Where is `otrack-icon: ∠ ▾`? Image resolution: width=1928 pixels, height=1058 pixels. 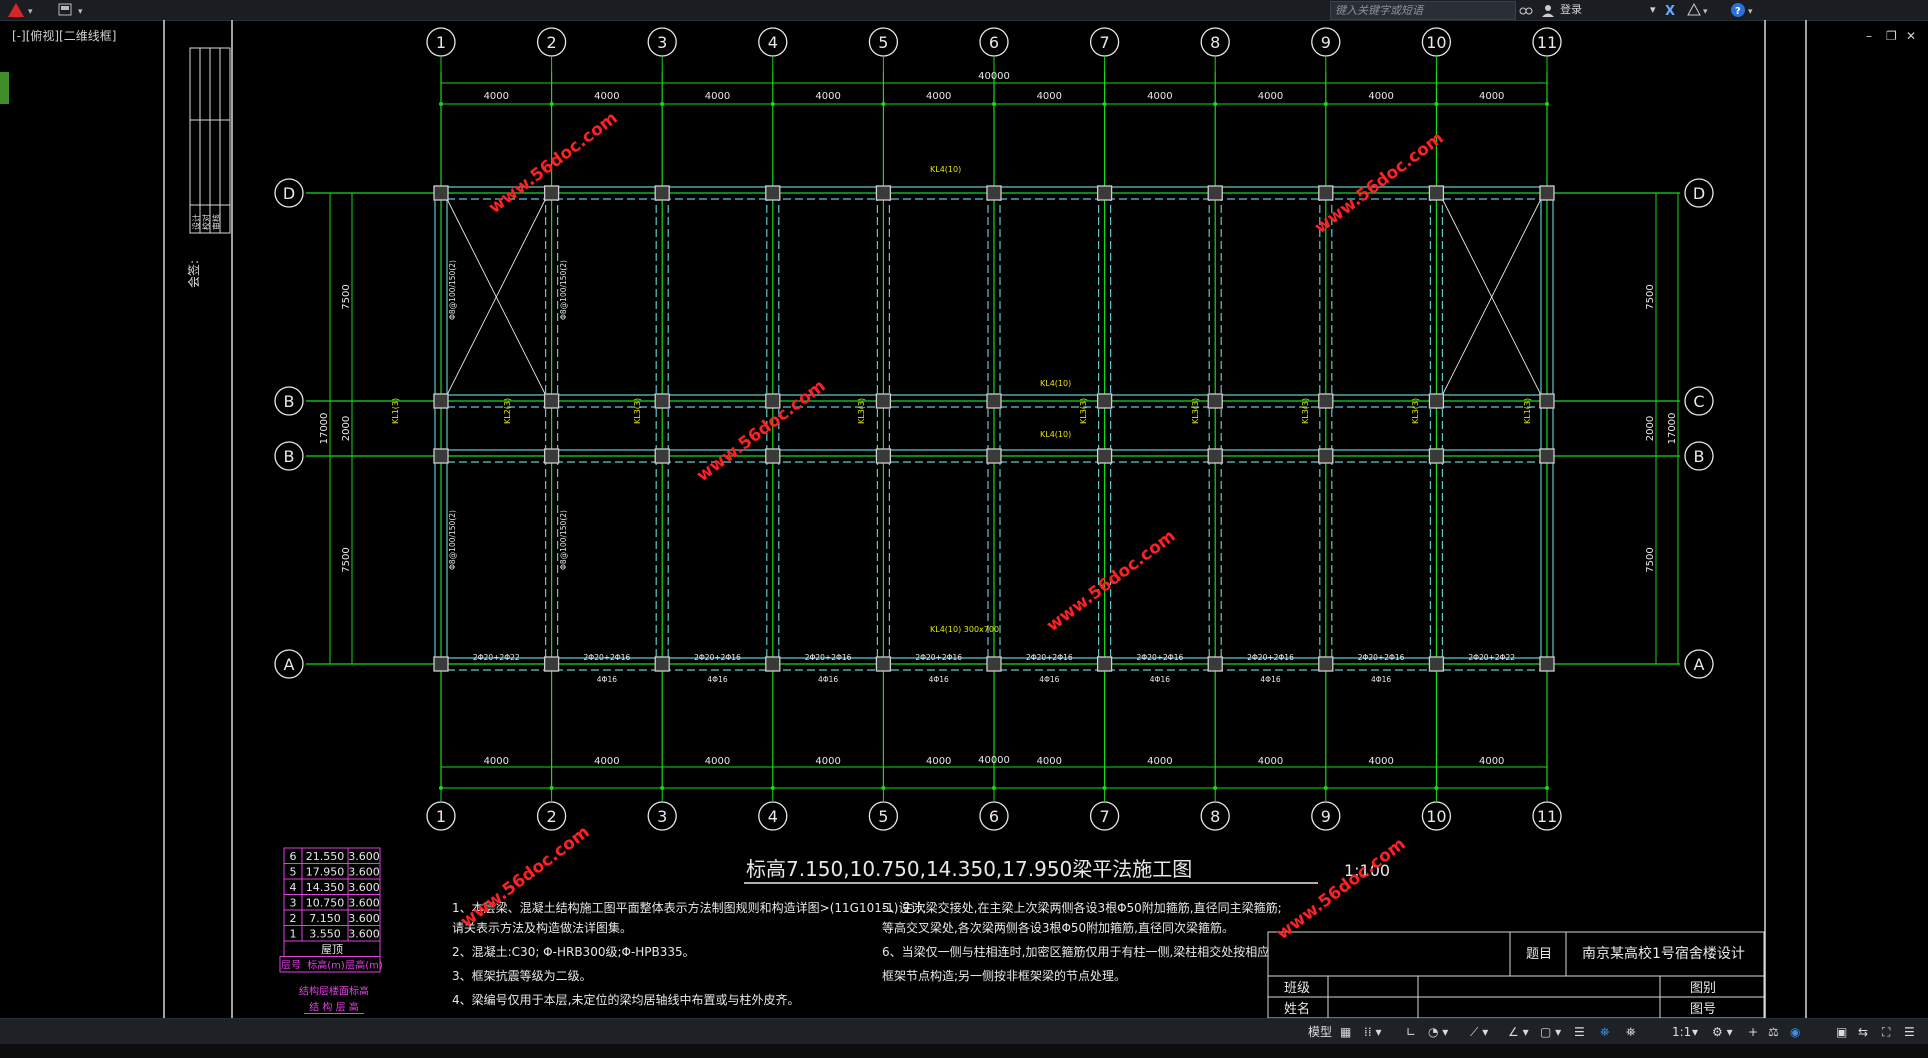
otrack-icon: ∠ ▾ is located at coordinates (1518, 1032).